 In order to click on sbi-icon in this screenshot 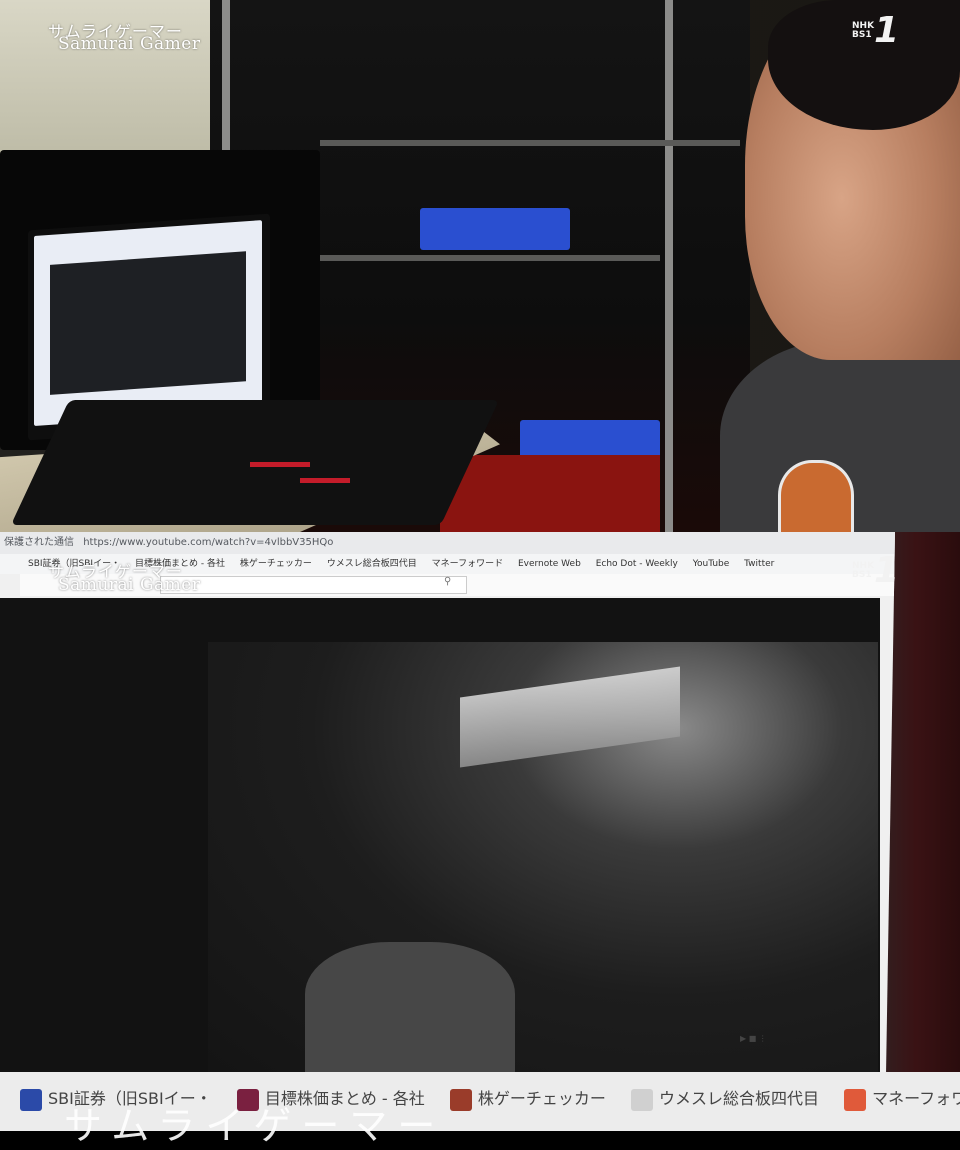, I will do `click(31, 1099)`.